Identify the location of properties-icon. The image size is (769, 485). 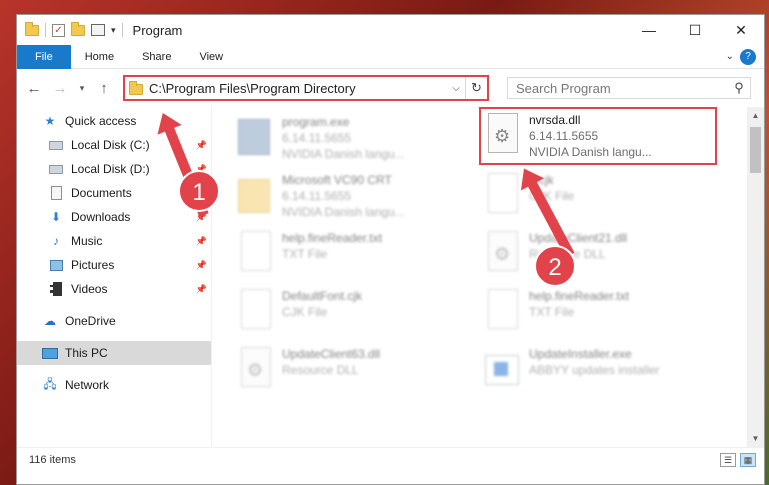
(98, 30).